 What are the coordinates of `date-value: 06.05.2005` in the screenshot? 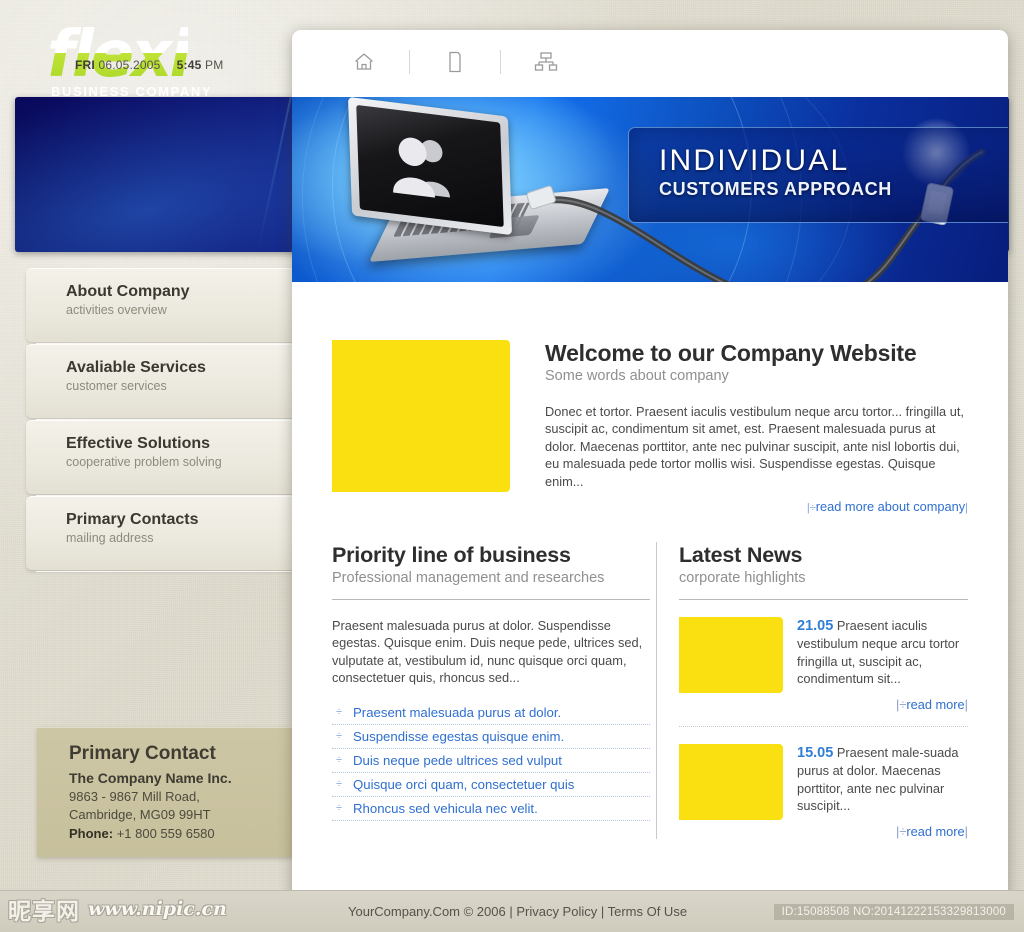 It's located at (129, 65).